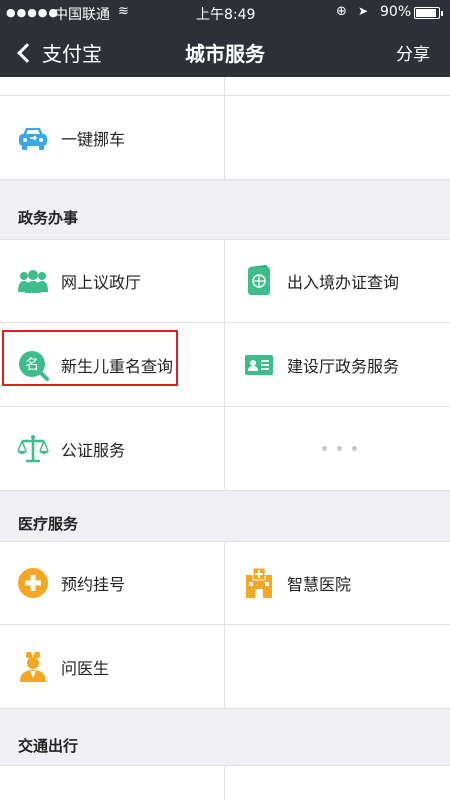  What do you see at coordinates (123, 11) in the screenshot?
I see `wifi-icon: ≋` at bounding box center [123, 11].